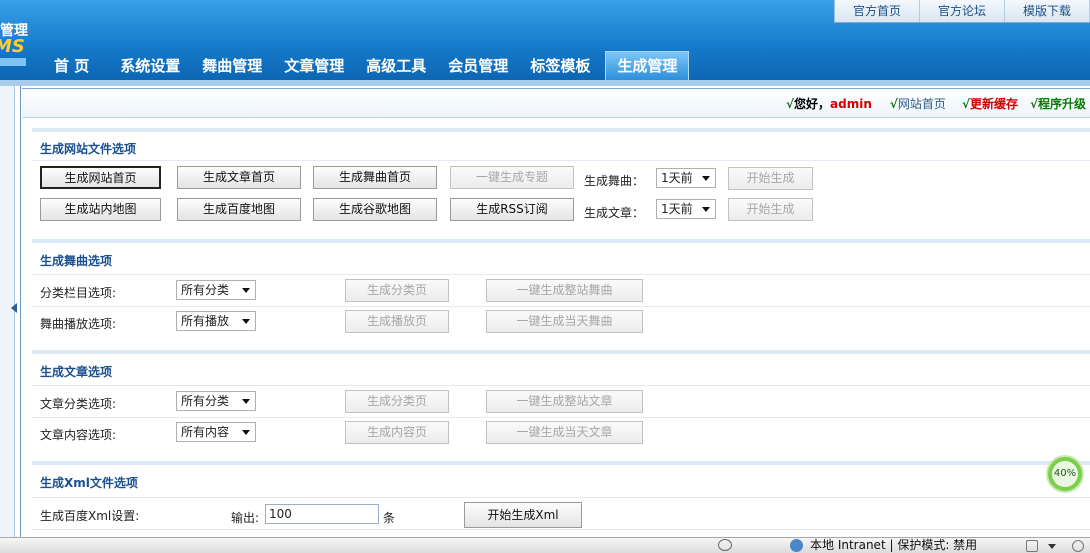 The height and width of the screenshot is (553, 1090). I want to click on template-download-link: 模版下载, so click(1047, 11).